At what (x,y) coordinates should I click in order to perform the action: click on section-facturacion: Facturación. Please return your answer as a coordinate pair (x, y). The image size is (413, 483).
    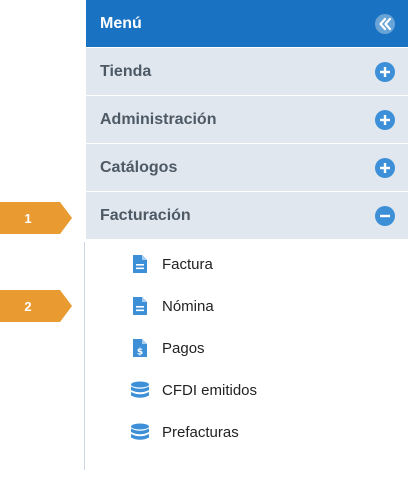
    Looking at the image, I should click on (247, 215).